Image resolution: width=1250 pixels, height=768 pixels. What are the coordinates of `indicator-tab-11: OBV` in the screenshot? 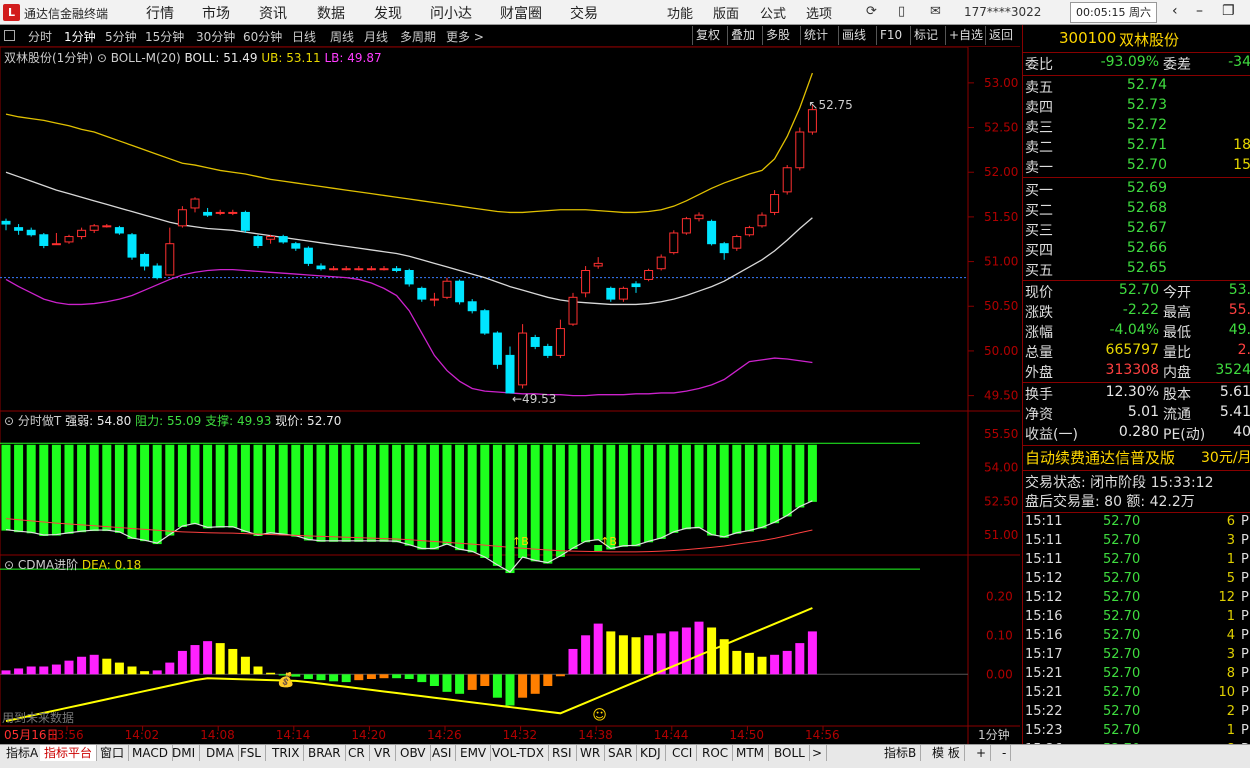 It's located at (413, 753).